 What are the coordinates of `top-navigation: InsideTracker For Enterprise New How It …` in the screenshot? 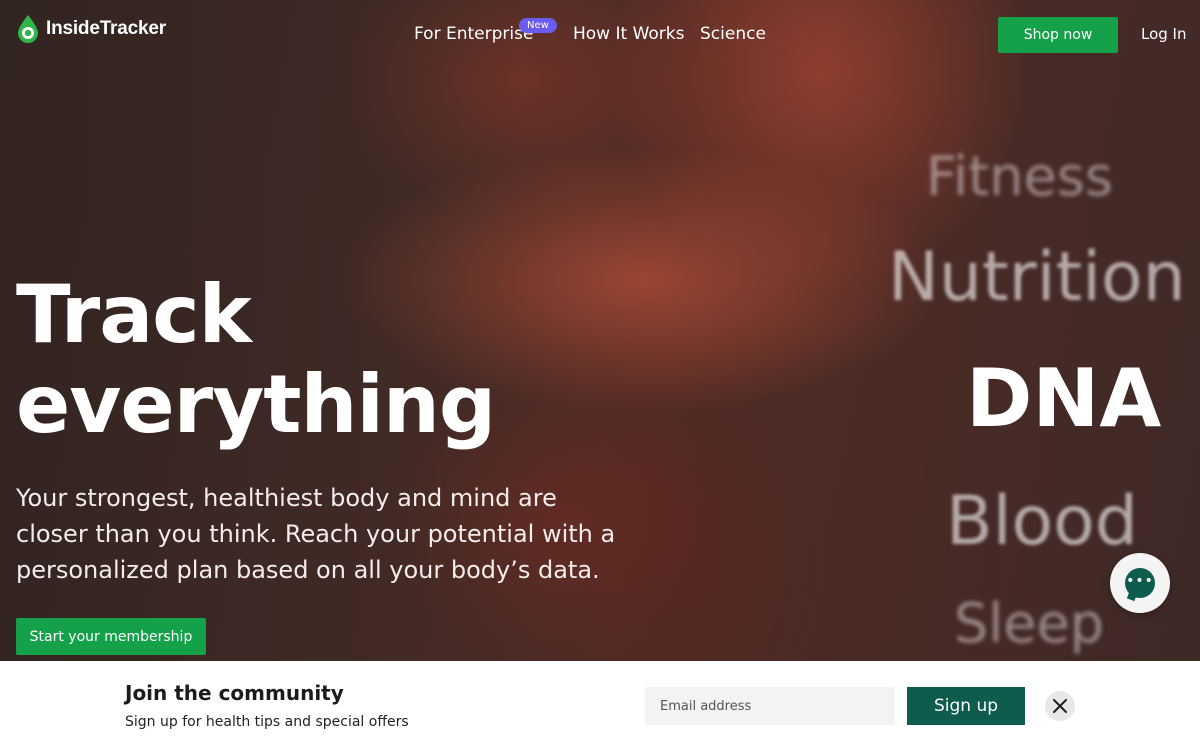 It's located at (600, 35).